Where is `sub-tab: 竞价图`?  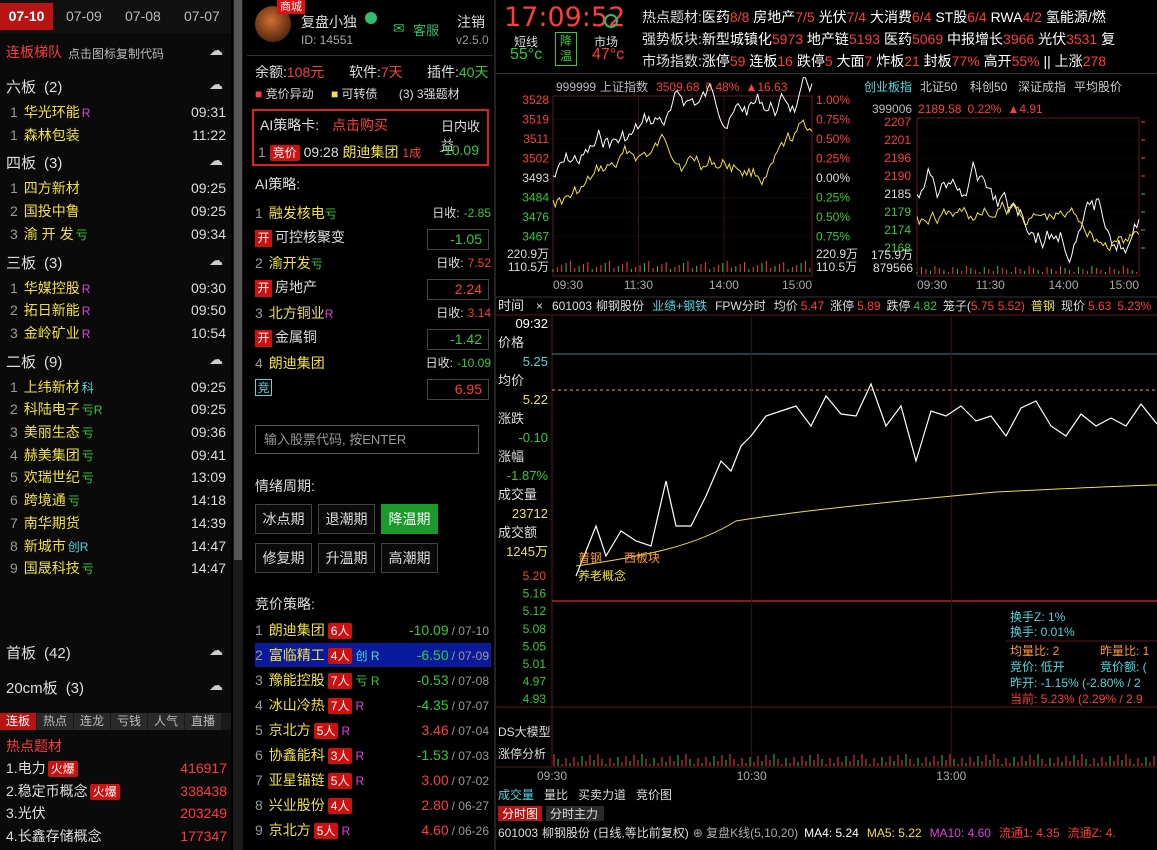
sub-tab: 竞价图 is located at coordinates (654, 795).